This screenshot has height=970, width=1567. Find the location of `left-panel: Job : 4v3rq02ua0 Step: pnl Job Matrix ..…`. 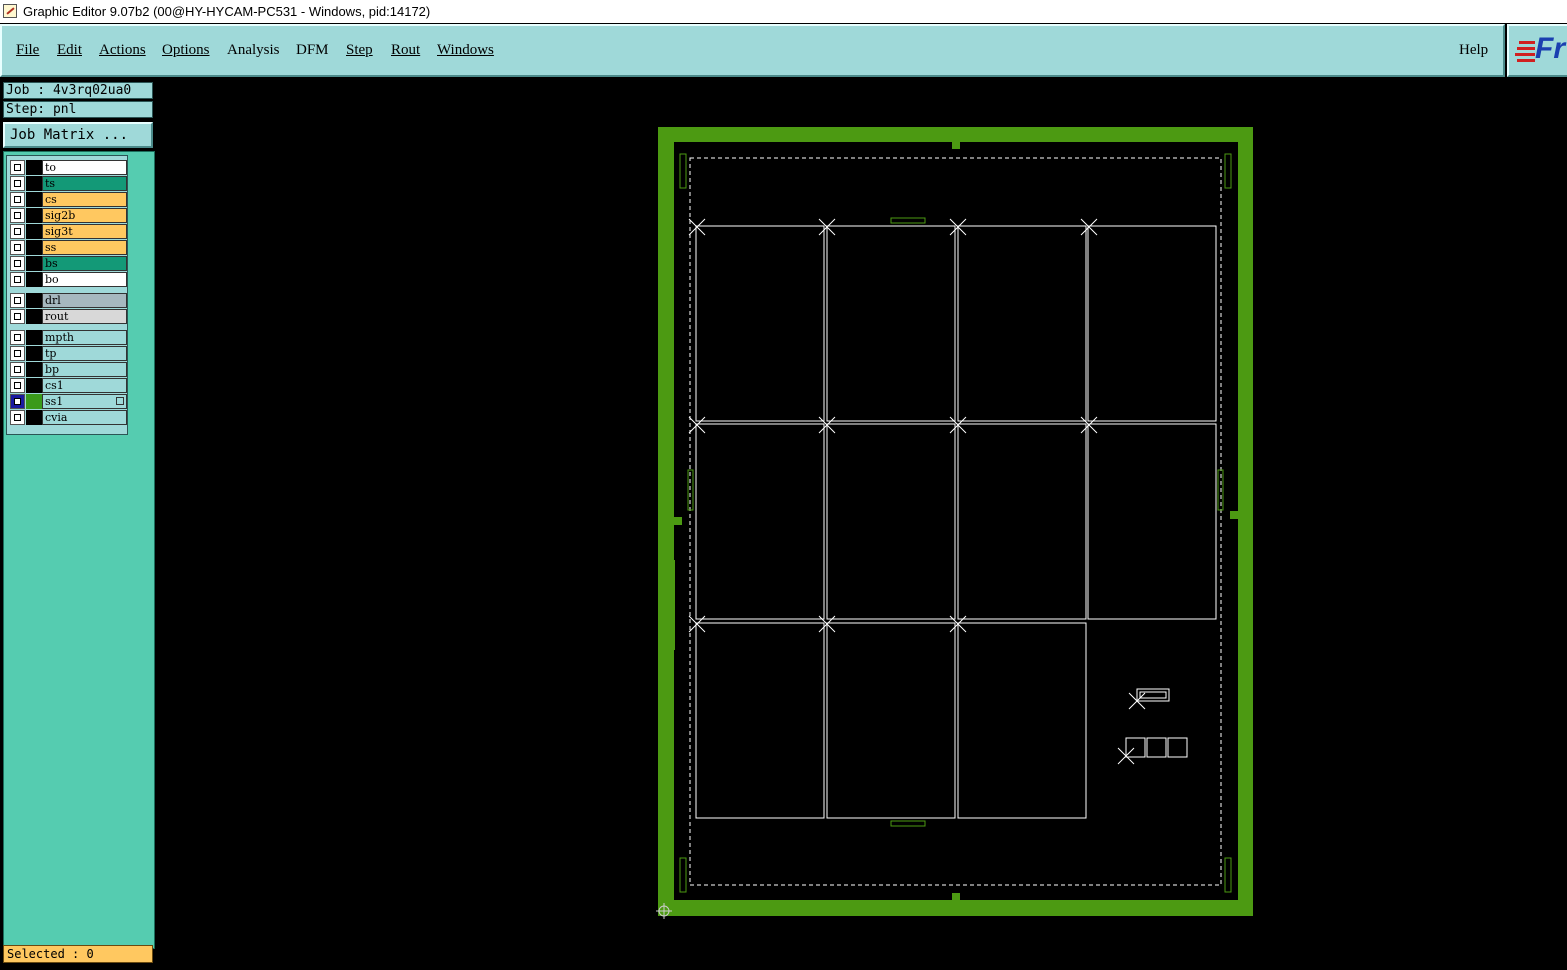

left-panel: Job : 4v3rq02ua0 Step: pnl Job Matrix ..… is located at coordinates (78, 524).